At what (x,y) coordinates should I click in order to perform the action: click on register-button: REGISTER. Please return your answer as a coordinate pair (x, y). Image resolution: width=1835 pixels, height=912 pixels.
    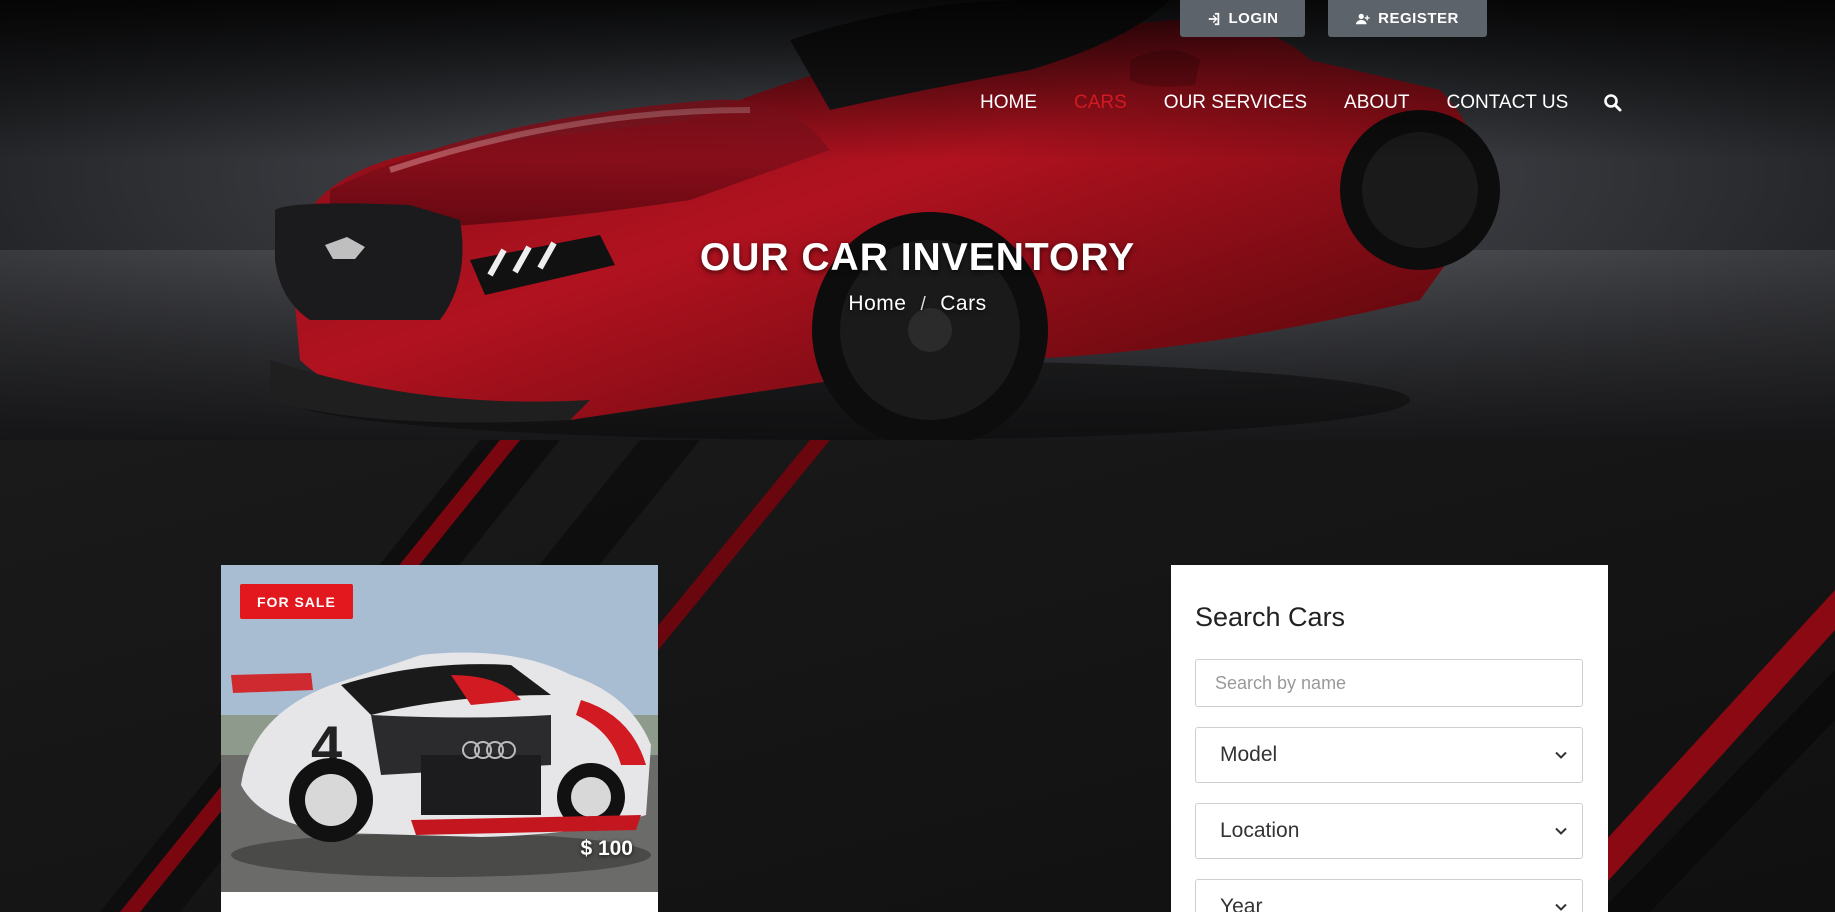
    Looking at the image, I should click on (1407, 18).